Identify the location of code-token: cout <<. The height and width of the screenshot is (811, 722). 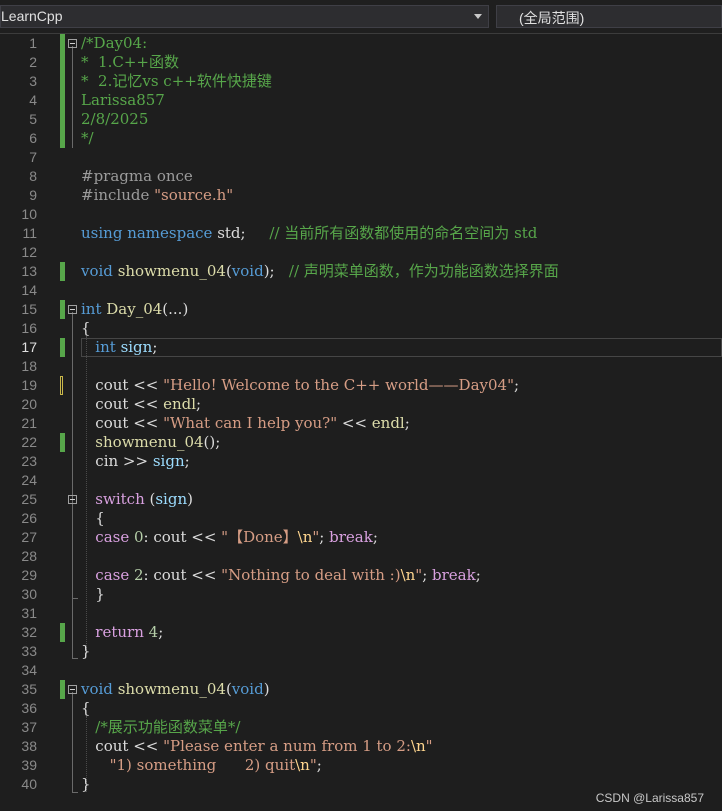
(122, 385).